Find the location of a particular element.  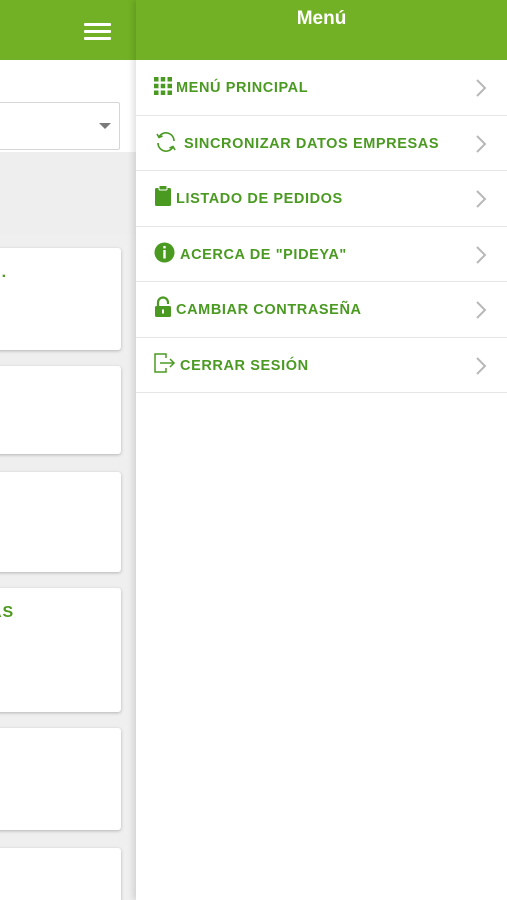

list-card-title: S. is located at coordinates (4, 272).